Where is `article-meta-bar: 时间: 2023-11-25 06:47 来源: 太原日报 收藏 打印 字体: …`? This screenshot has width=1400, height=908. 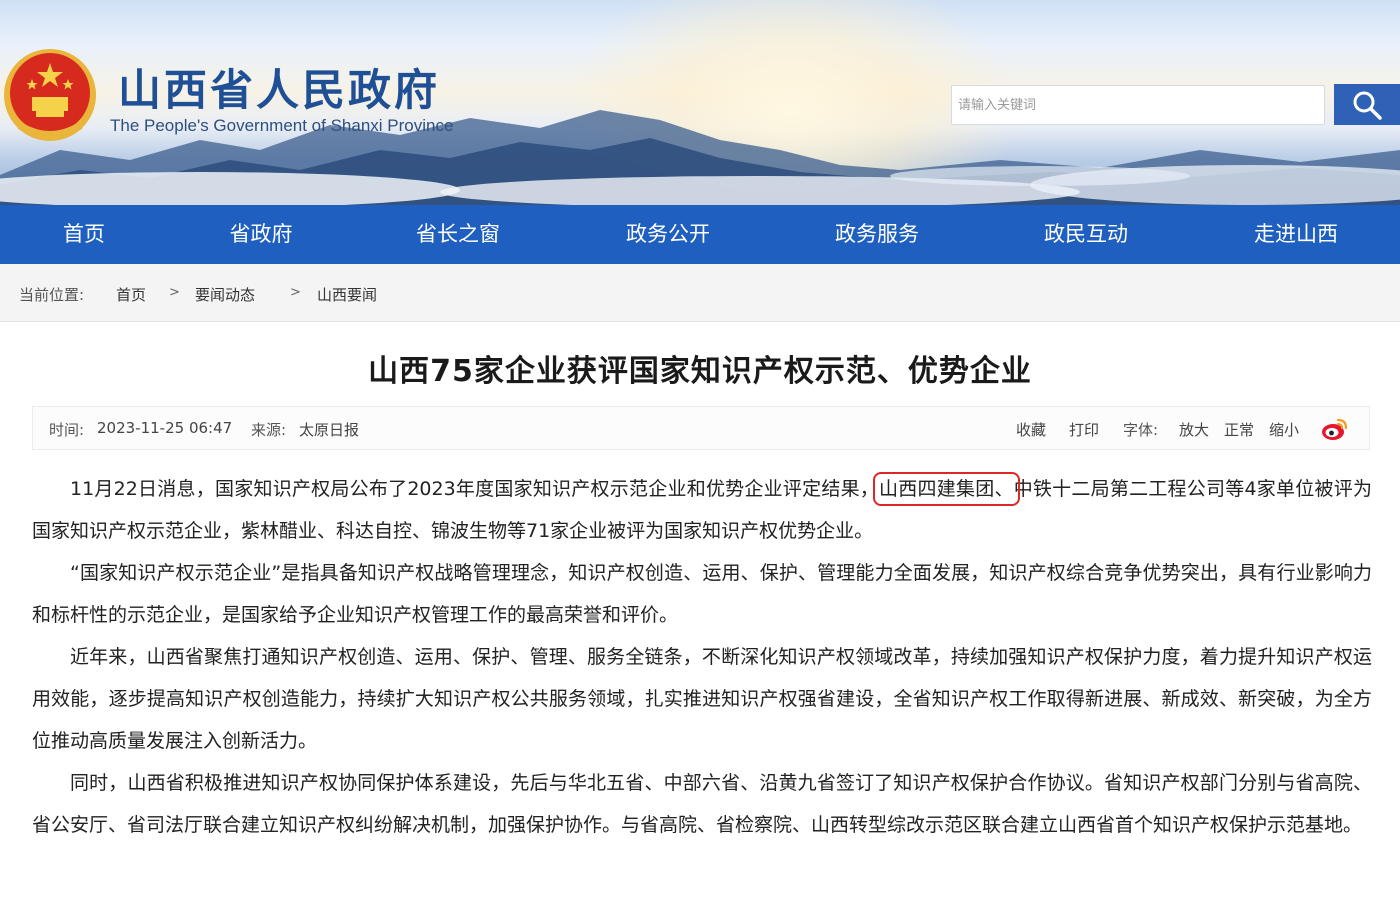 article-meta-bar: 时间: 2023-11-25 06:47 来源: 太原日报 收藏 打印 字体: … is located at coordinates (701, 428).